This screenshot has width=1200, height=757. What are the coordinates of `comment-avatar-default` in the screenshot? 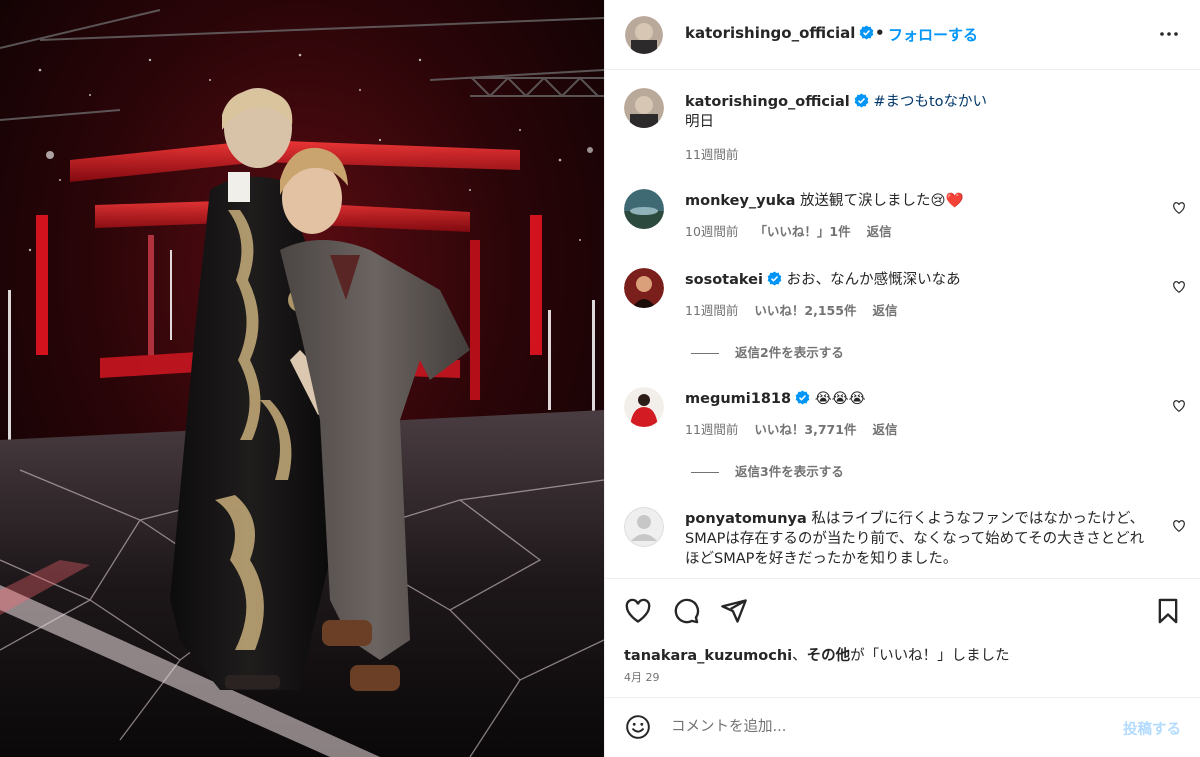 It's located at (644, 527).